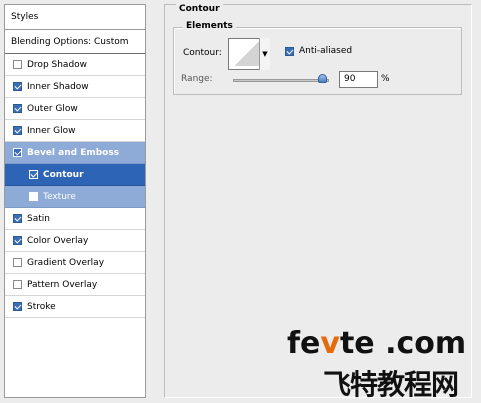 Image resolution: width=481 pixels, height=403 pixels. Describe the element at coordinates (330, 343) in the screenshot. I see `watermark-accent-letter: v` at that location.